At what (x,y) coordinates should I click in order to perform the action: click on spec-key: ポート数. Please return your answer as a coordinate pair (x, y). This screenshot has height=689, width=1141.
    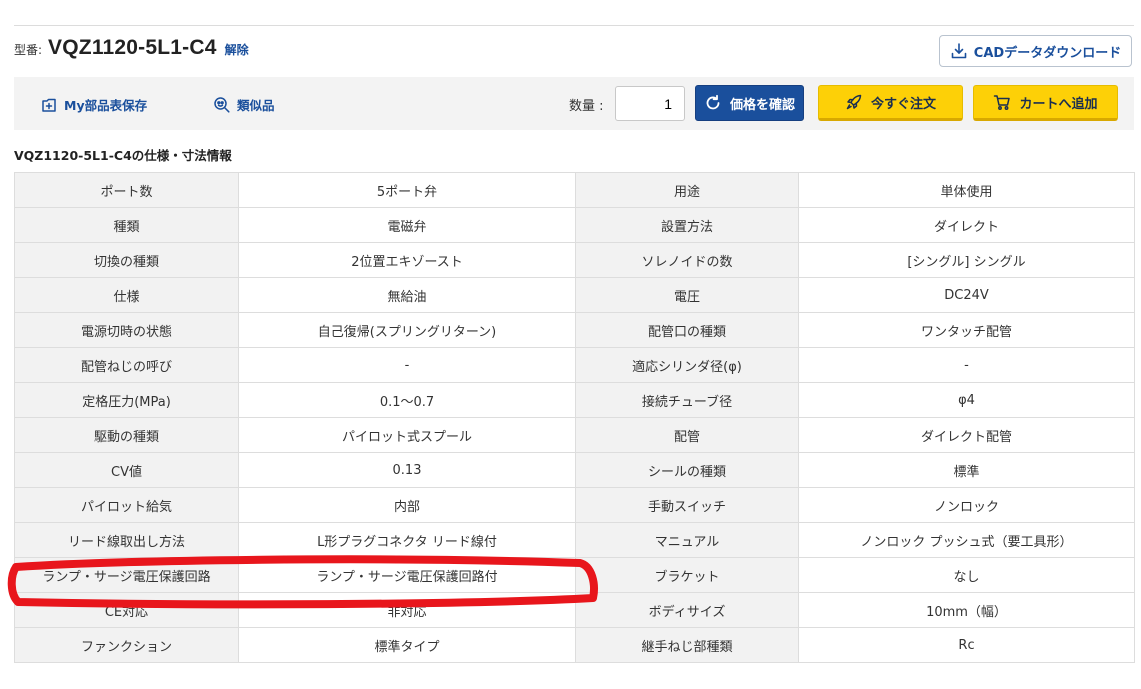
    Looking at the image, I should click on (126, 190).